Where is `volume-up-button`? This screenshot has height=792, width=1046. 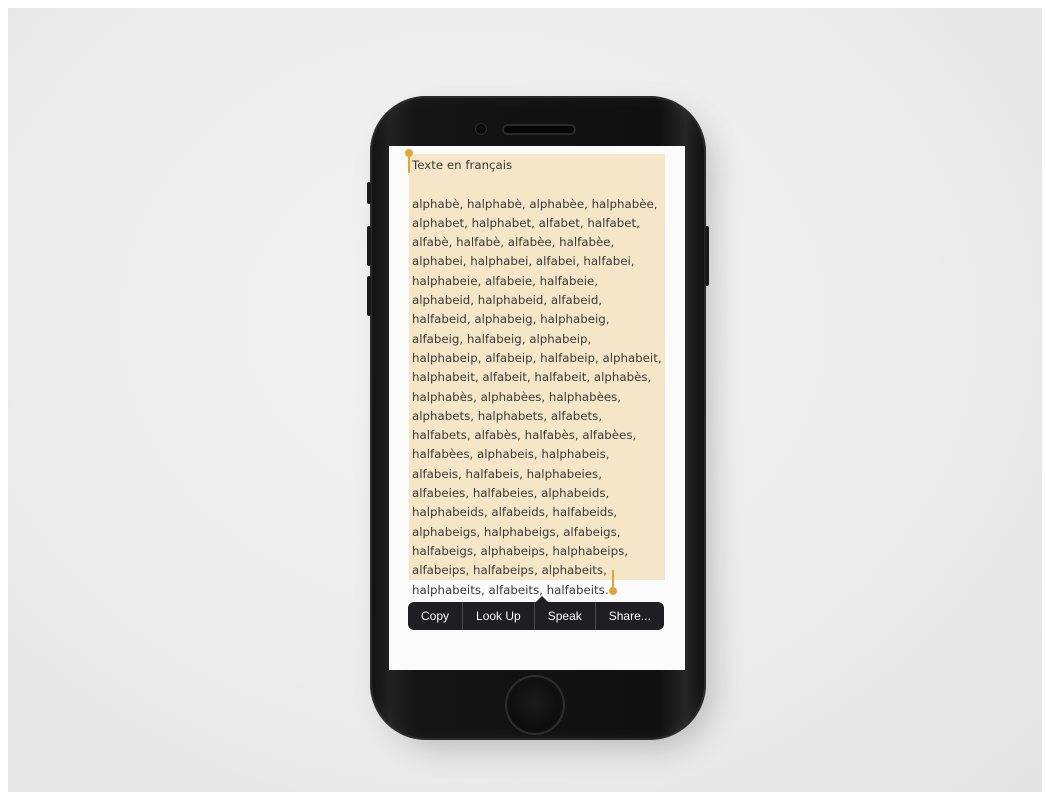 volume-up-button is located at coordinates (369, 246).